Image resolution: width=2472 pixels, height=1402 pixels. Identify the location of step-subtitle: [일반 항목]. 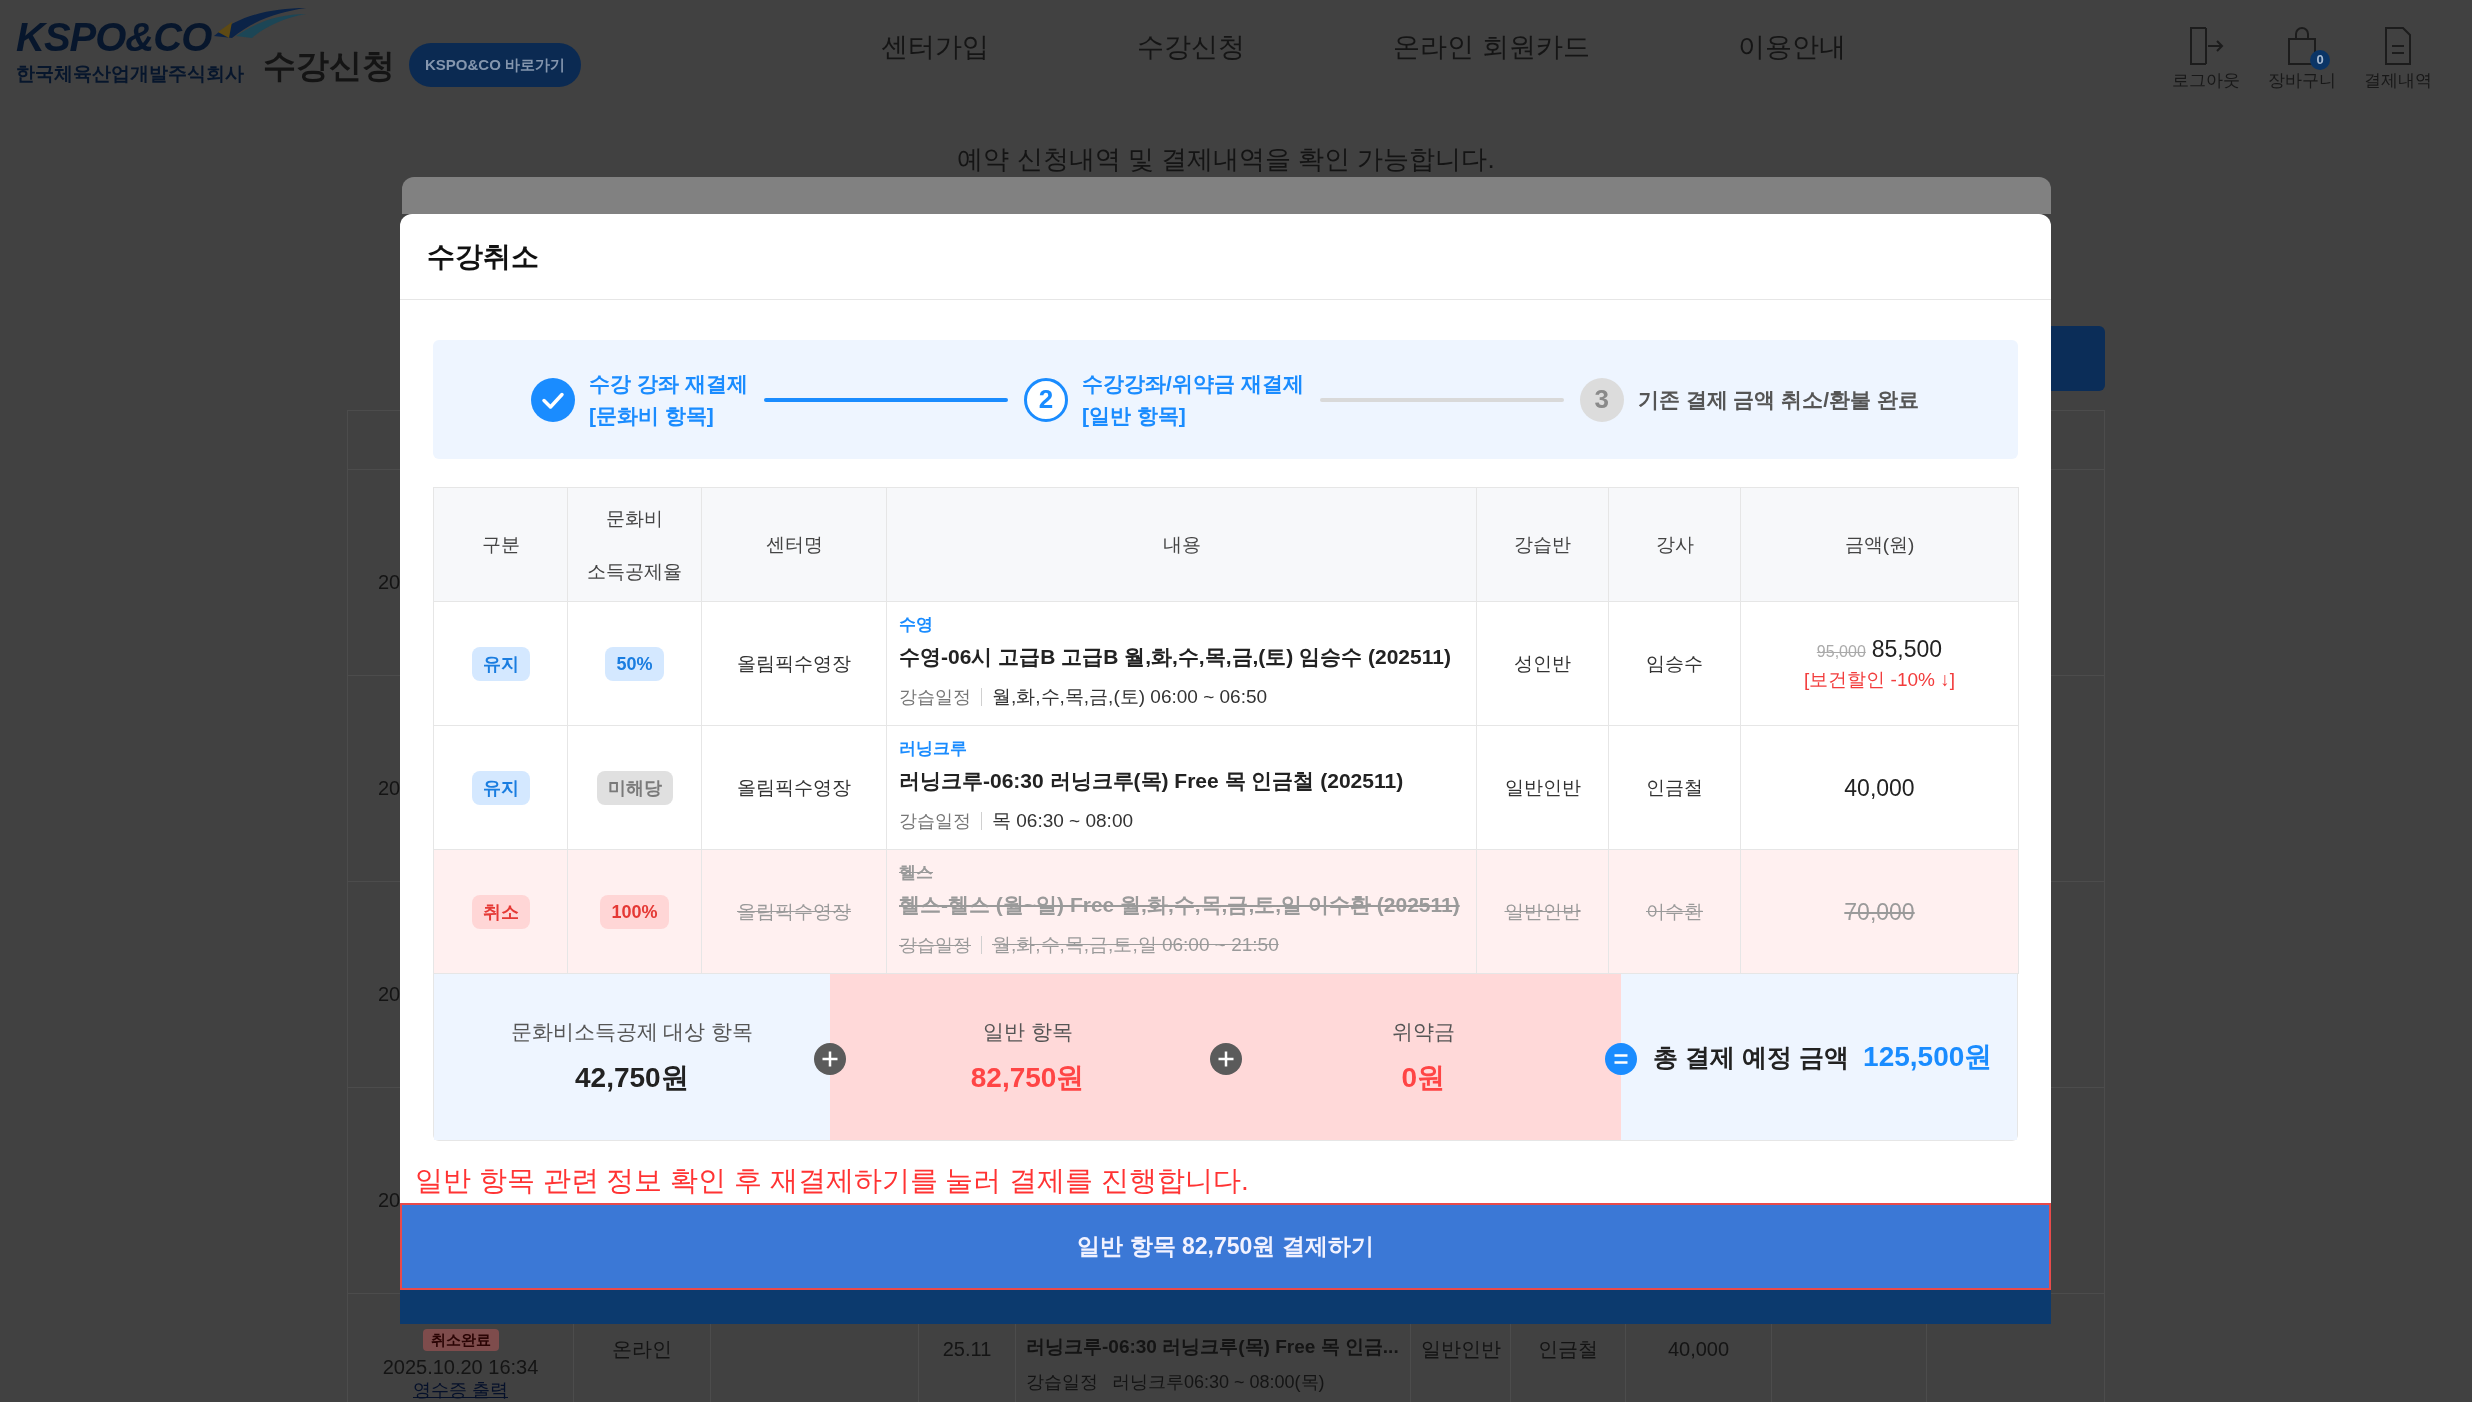
(1134, 415).